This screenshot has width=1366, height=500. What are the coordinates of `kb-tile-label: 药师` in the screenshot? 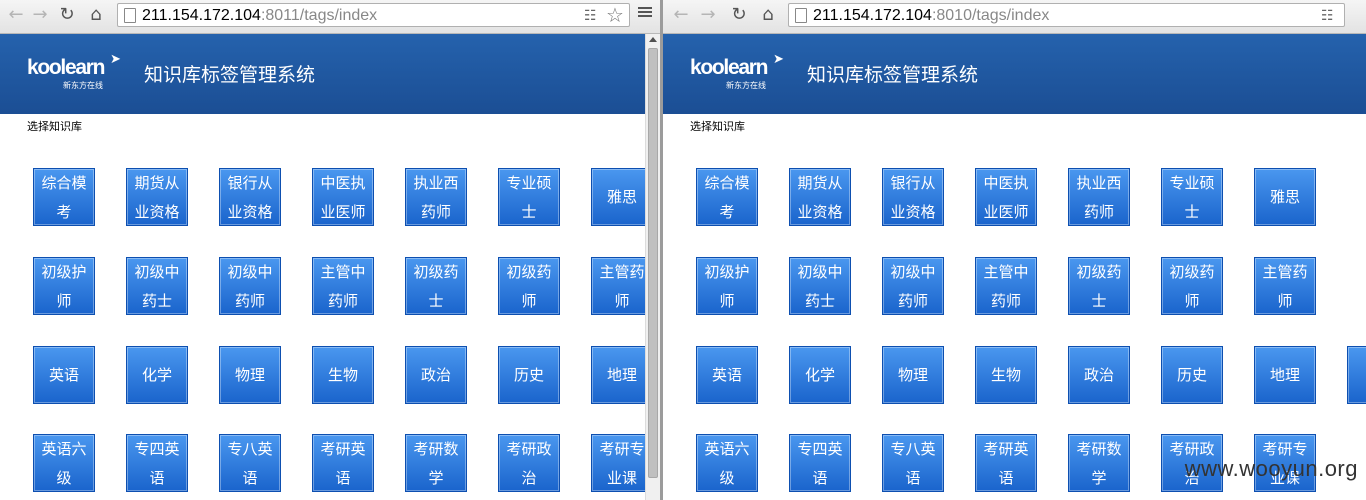 It's located at (249, 301).